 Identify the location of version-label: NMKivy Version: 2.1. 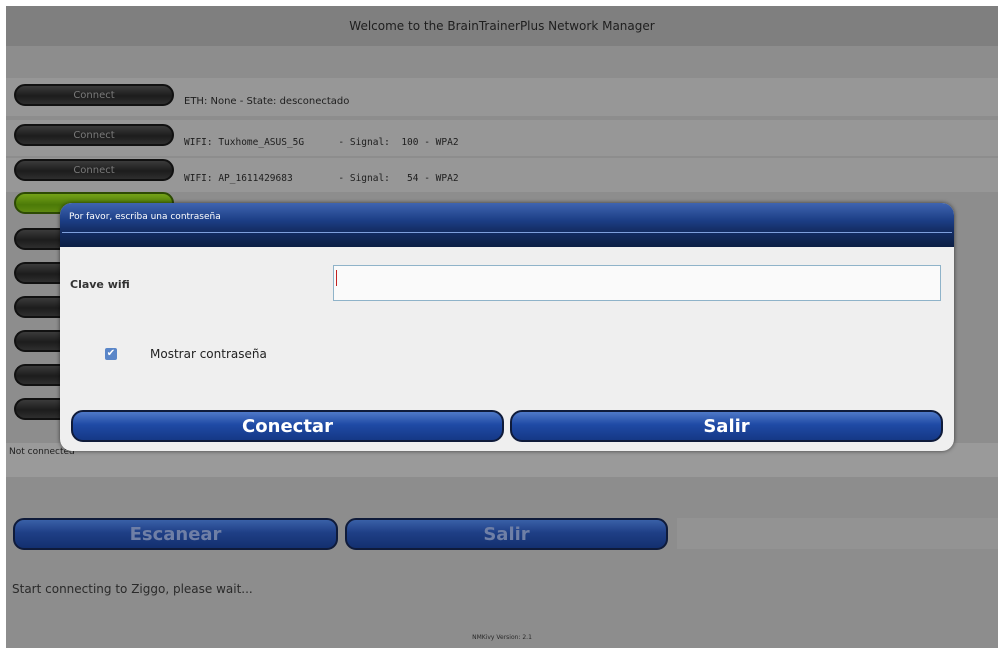
(502, 637).